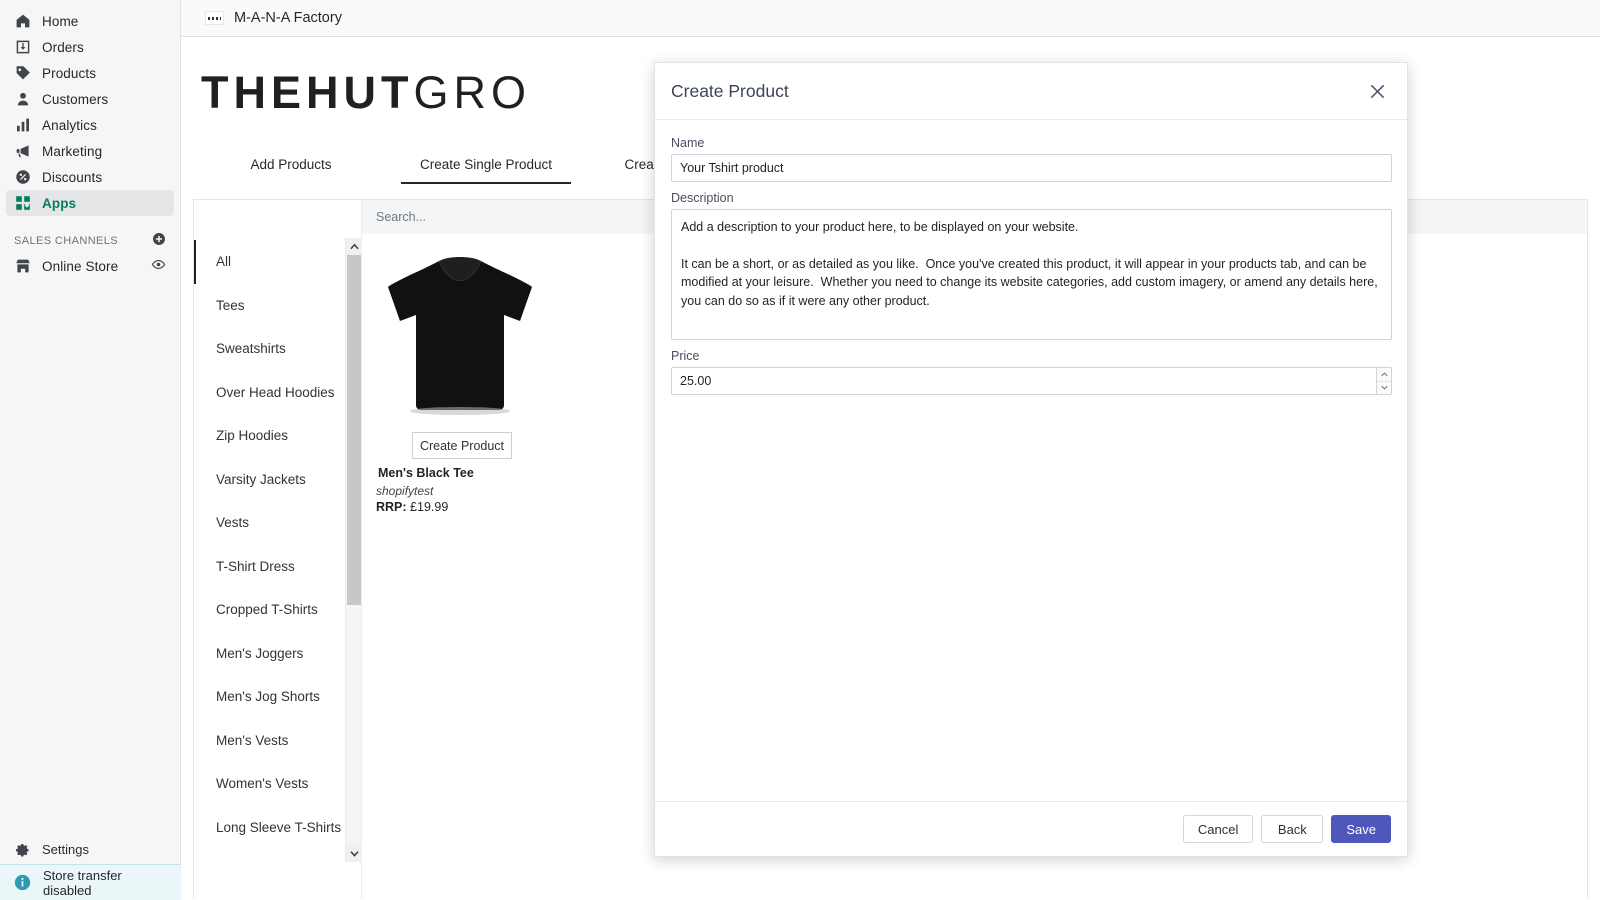 The width and height of the screenshot is (1600, 900). I want to click on save-button: Save, so click(1361, 829).